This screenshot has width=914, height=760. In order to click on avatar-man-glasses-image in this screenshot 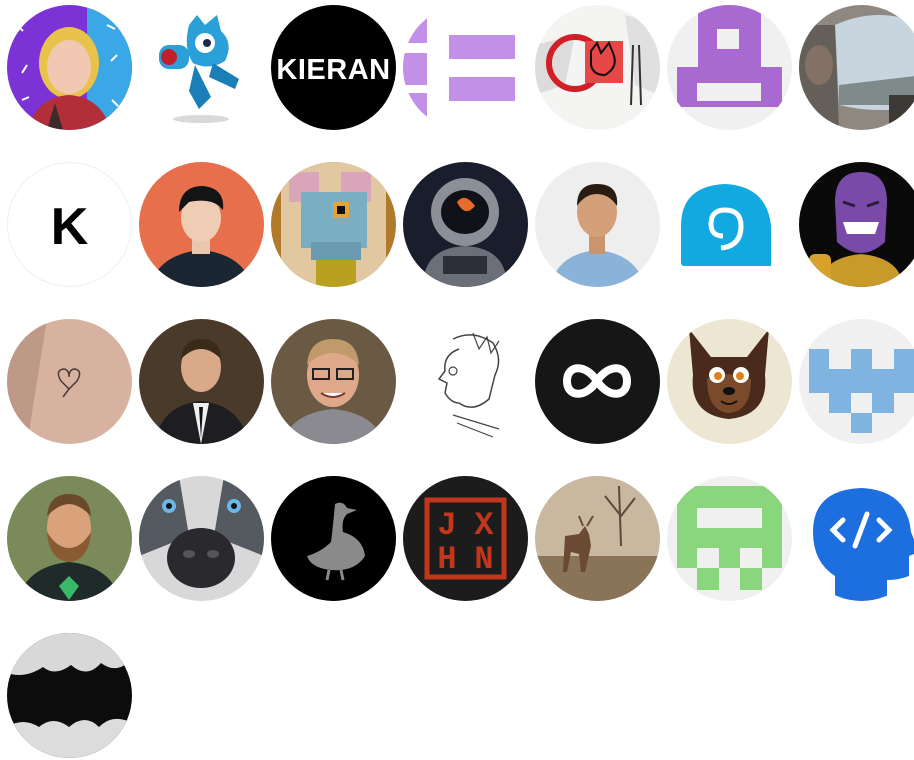, I will do `click(333, 381)`.